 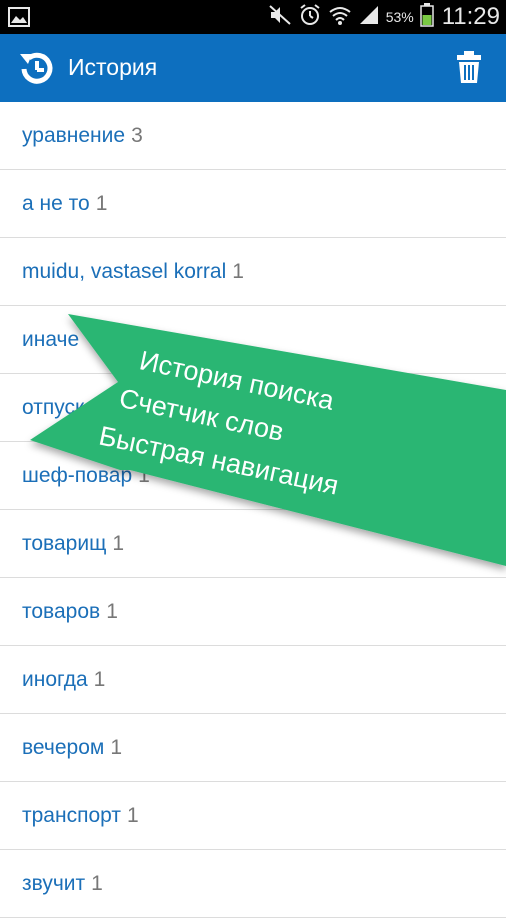 I want to click on list-item: вечером 1, so click(x=253, y=748).